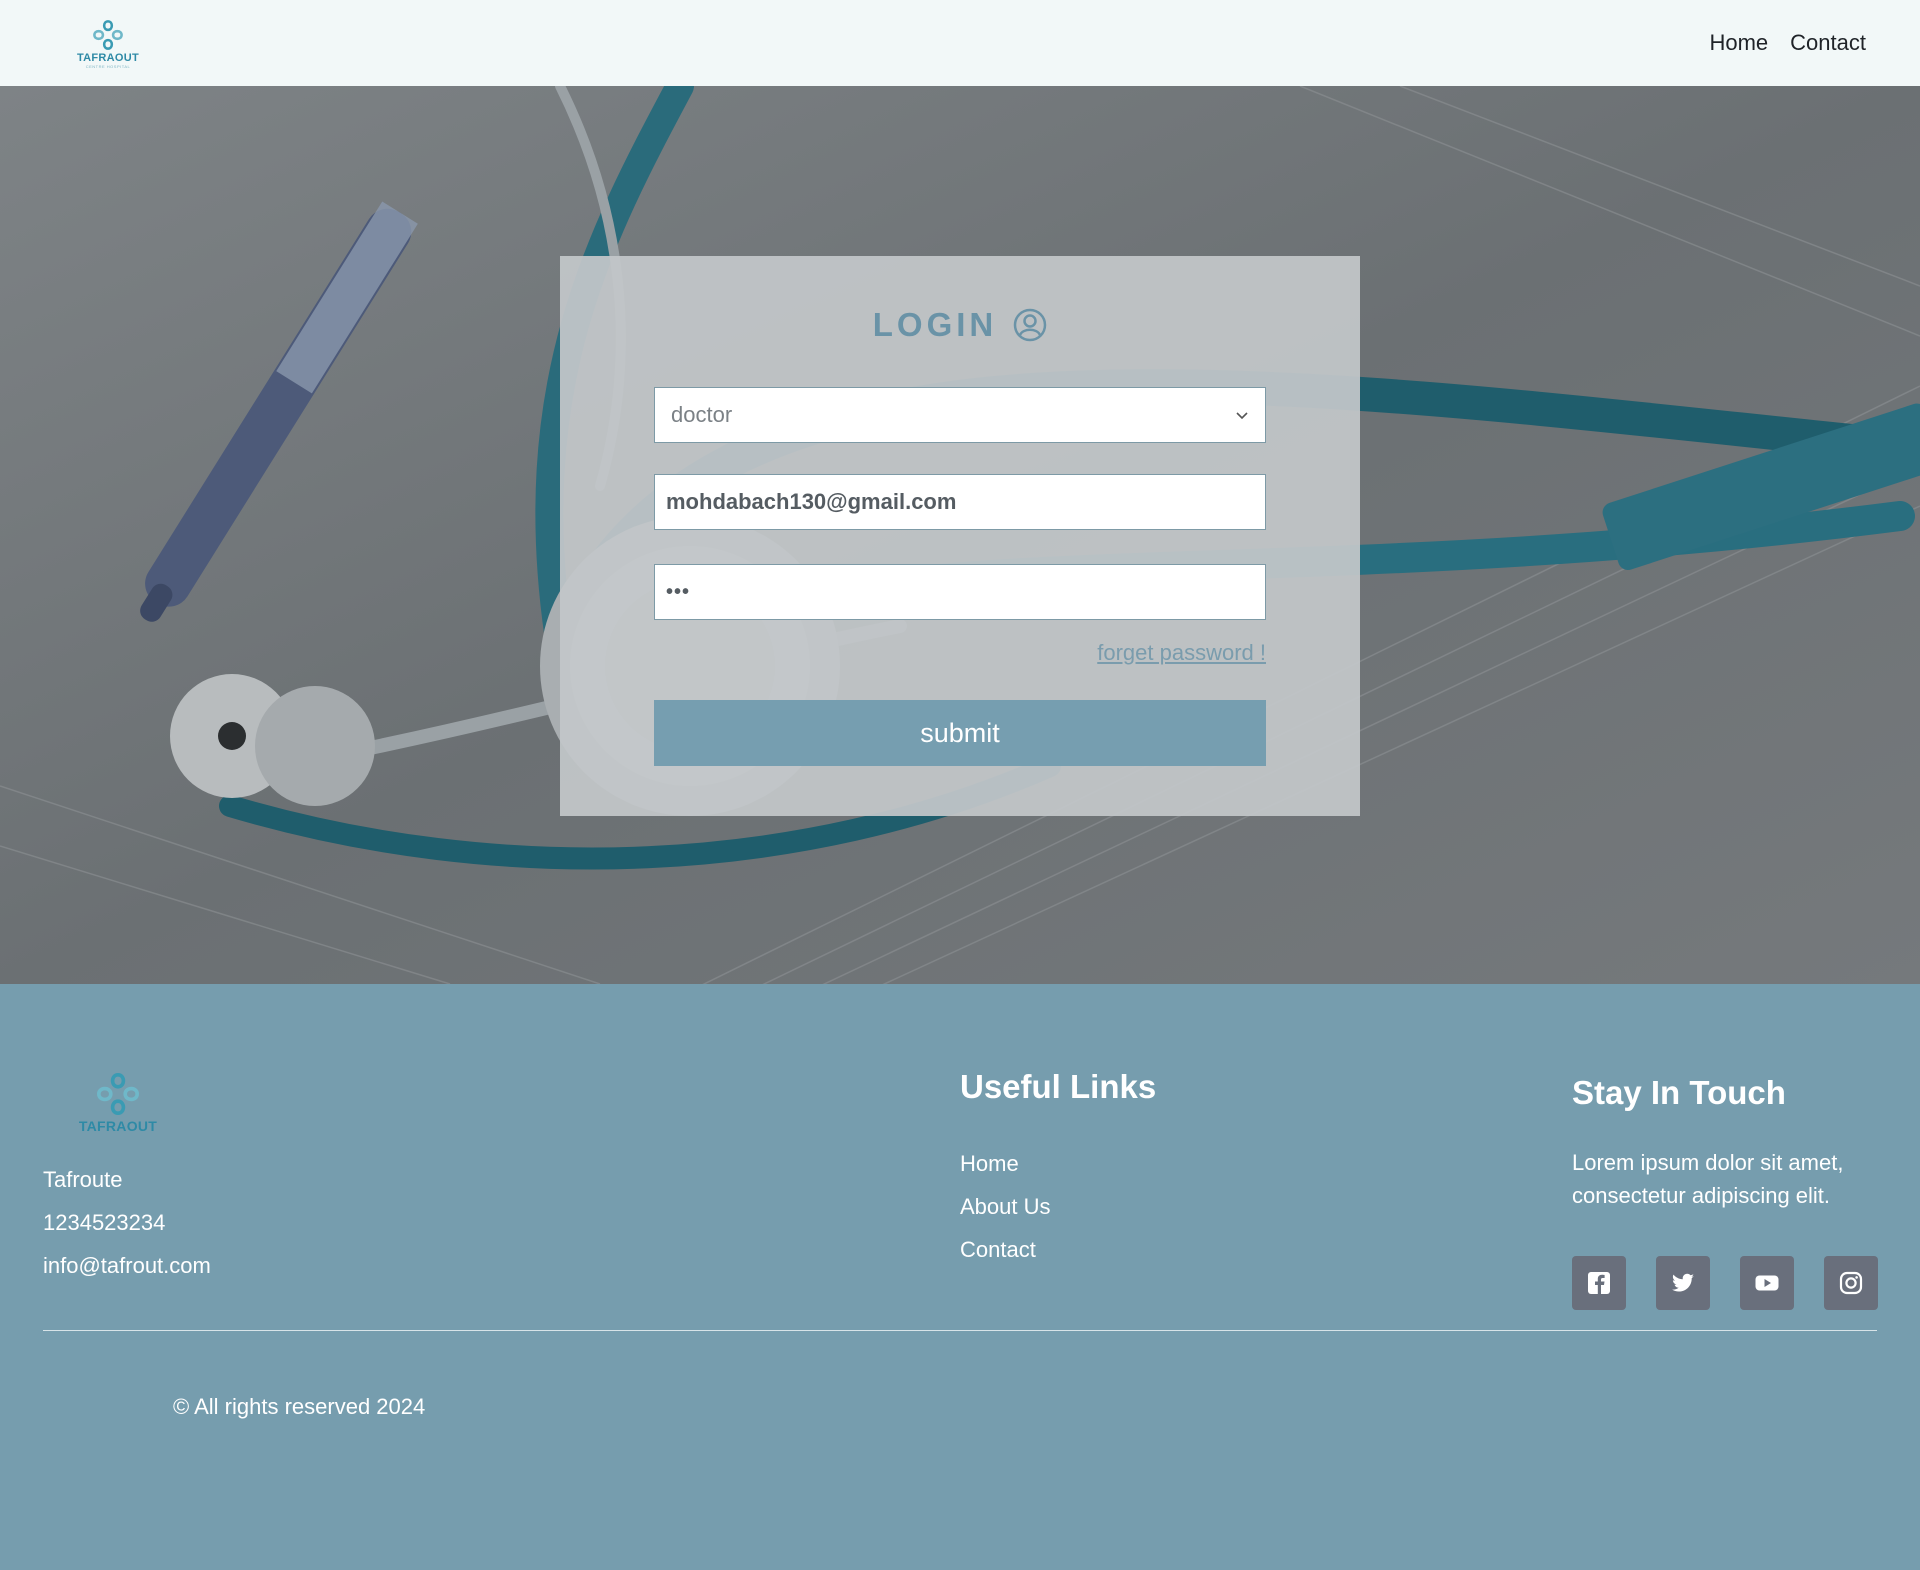 Image resolution: width=1920 pixels, height=1570 pixels. Describe the element at coordinates (1828, 43) in the screenshot. I see `nav-link-contact: Contact` at that location.